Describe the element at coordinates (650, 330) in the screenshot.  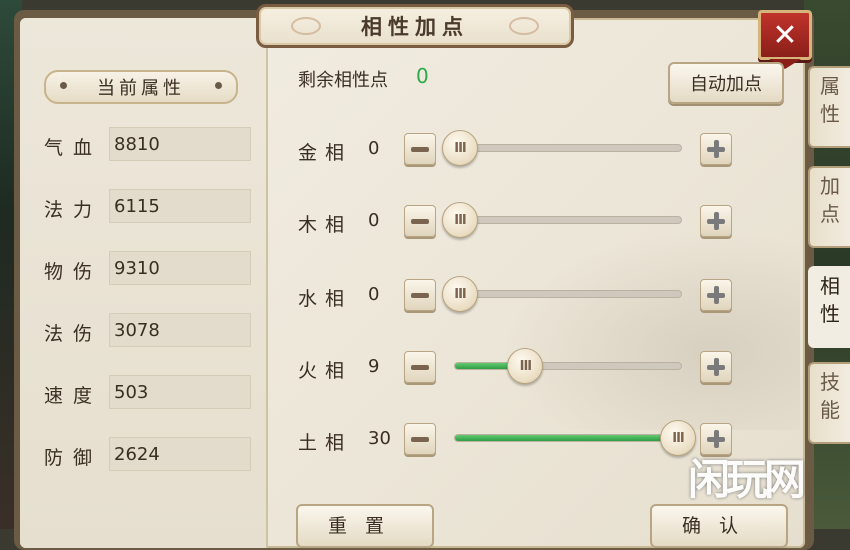
I see `ink-landscape-decoration` at that location.